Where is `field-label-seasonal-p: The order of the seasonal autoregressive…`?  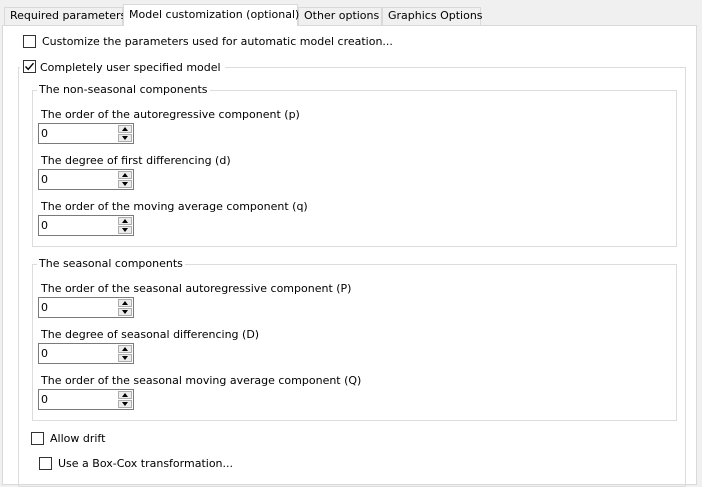
field-label-seasonal-p: The order of the seasonal autoregressive… is located at coordinates (196, 288).